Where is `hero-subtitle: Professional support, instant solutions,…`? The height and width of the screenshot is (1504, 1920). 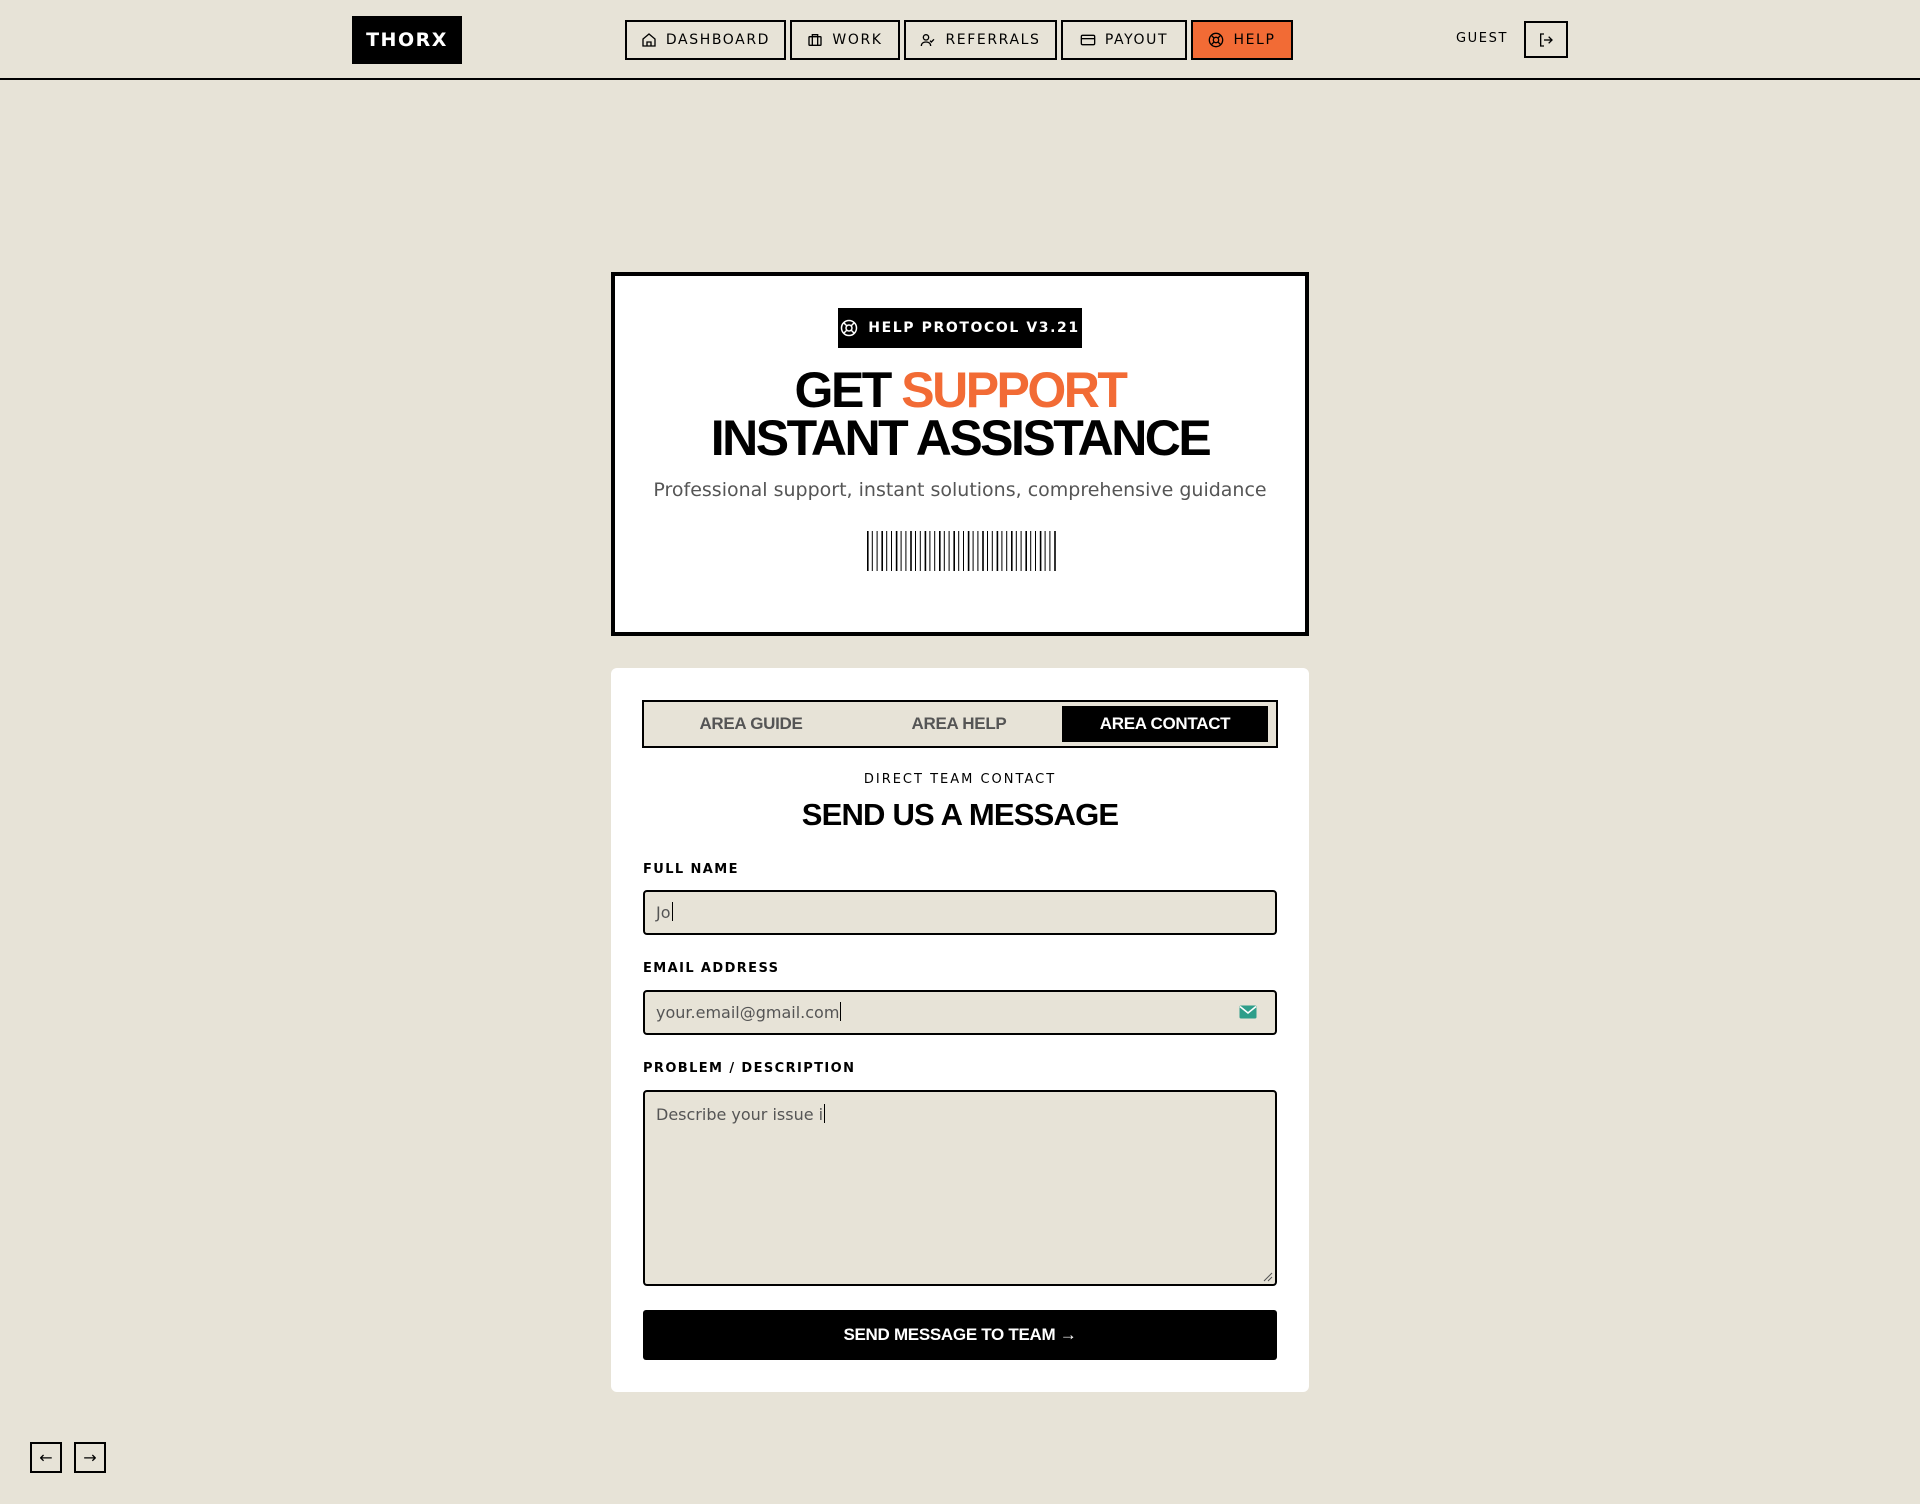
hero-subtitle: Professional support, instant solutions,… is located at coordinates (960, 490).